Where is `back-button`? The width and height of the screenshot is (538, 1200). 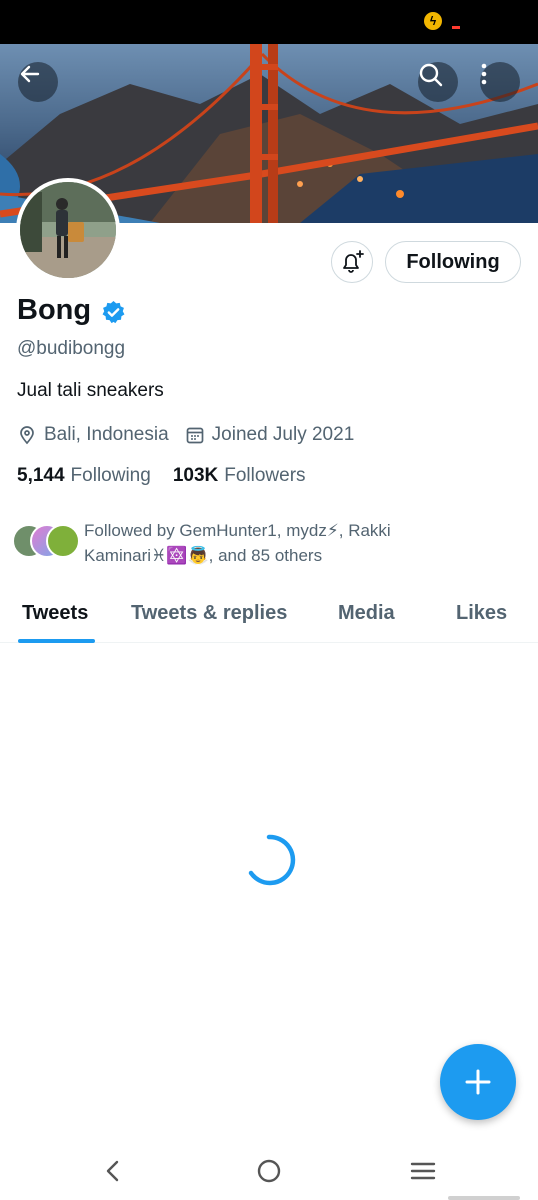 back-button is located at coordinates (38, 82).